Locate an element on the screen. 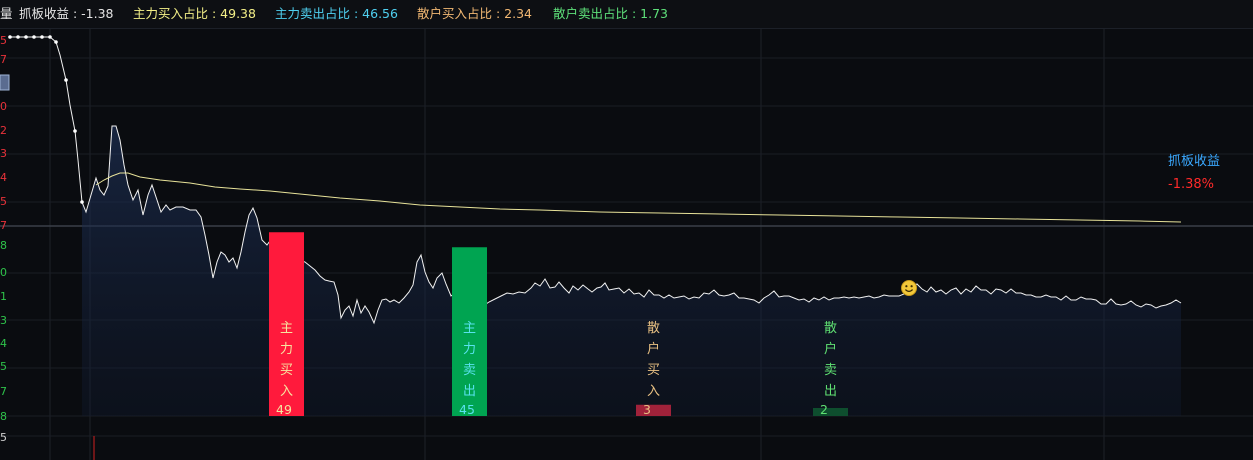 This screenshot has height=460, width=1253. y-tick-upper-0: 5 is located at coordinates (3, 40).